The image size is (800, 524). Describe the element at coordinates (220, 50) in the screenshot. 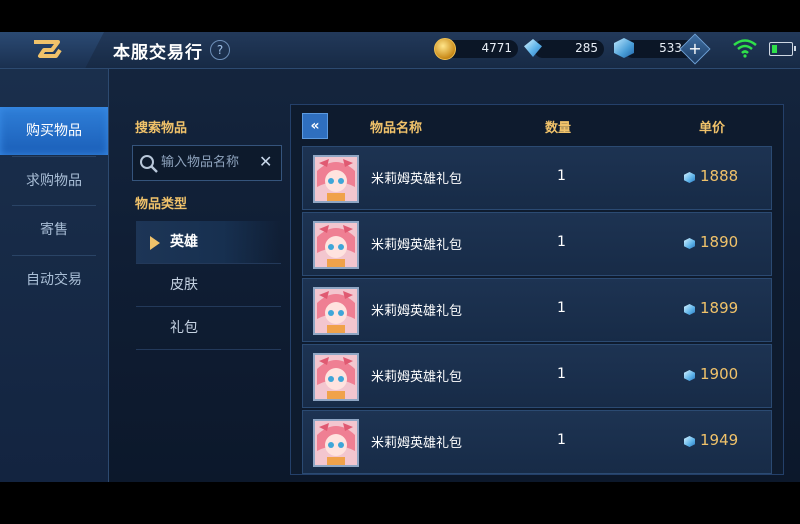

I see `help-button: ?` at that location.